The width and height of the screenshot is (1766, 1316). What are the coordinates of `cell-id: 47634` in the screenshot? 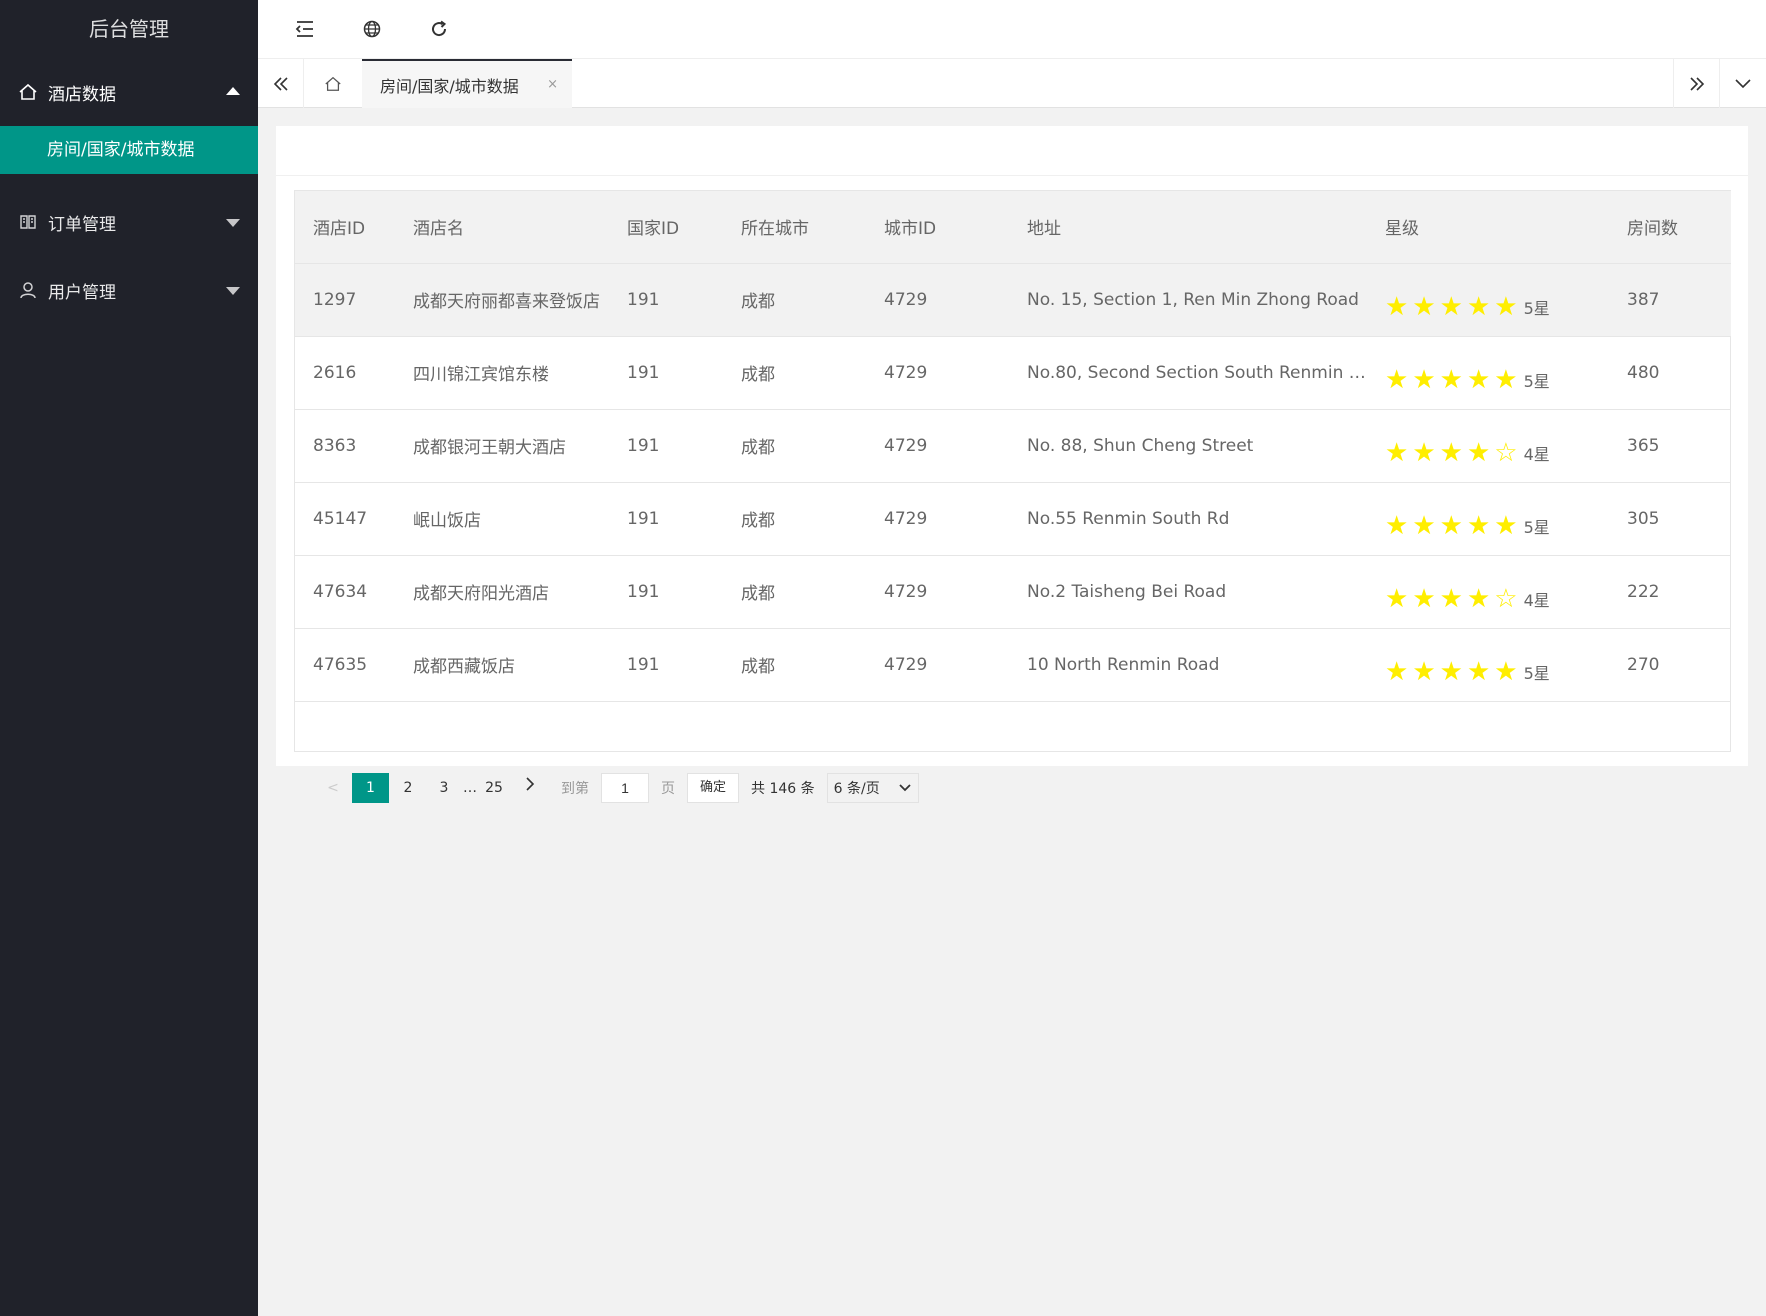 It's located at (345, 592).